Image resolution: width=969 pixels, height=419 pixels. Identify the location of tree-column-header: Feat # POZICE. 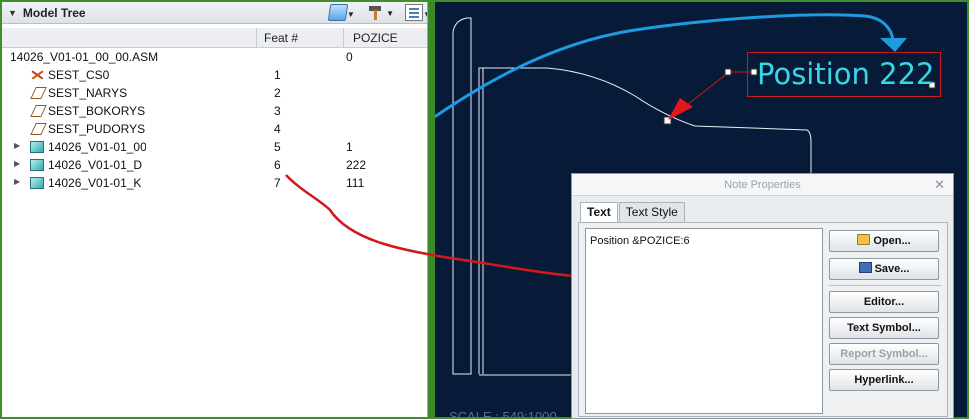
(214, 38).